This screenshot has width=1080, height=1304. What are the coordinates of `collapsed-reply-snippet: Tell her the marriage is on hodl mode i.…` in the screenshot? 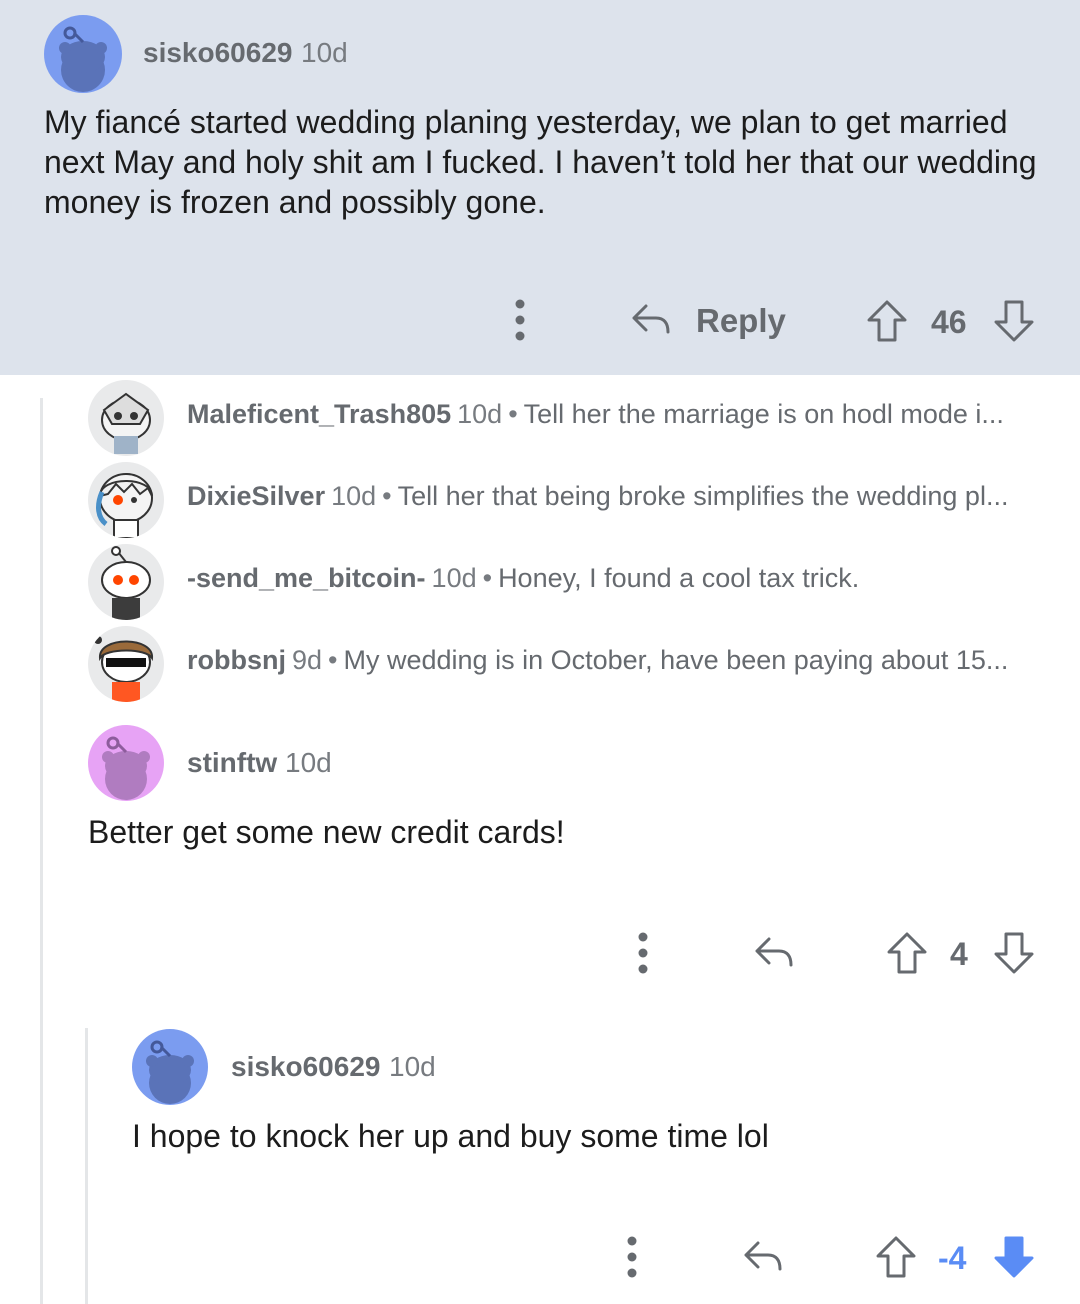 It's located at (763, 414).